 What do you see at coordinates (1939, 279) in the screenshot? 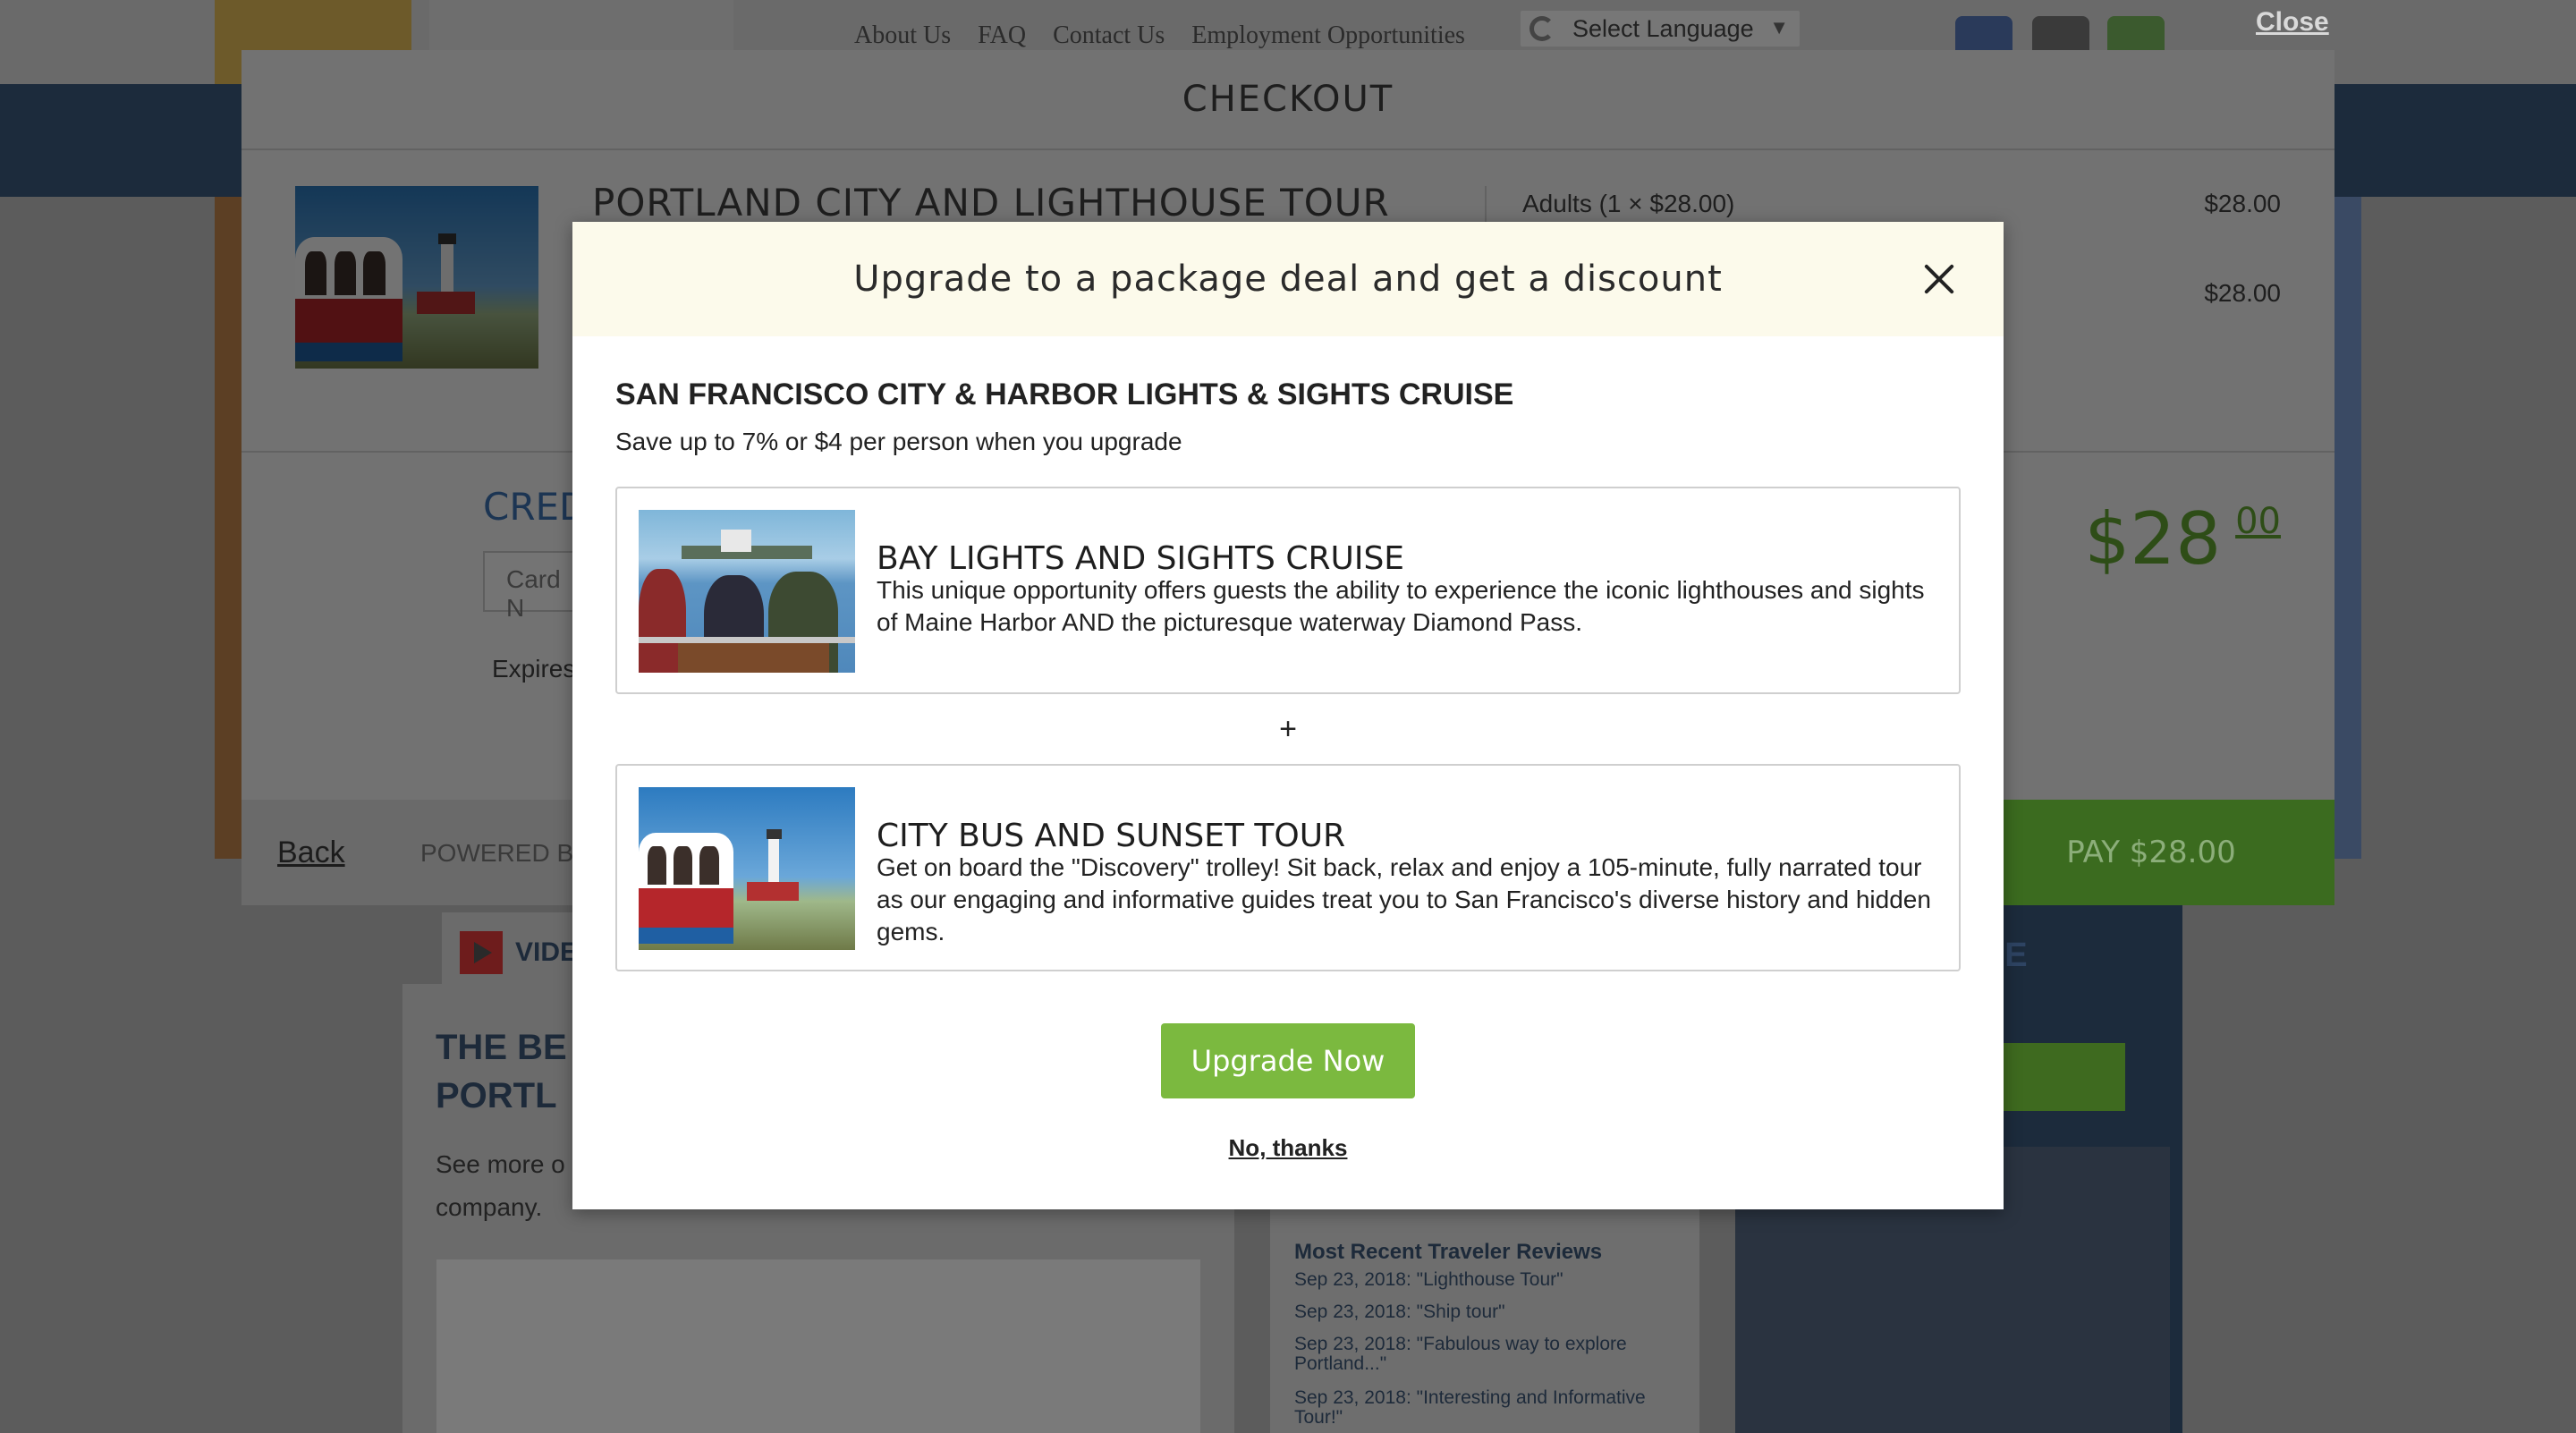
I see `close-icon` at bounding box center [1939, 279].